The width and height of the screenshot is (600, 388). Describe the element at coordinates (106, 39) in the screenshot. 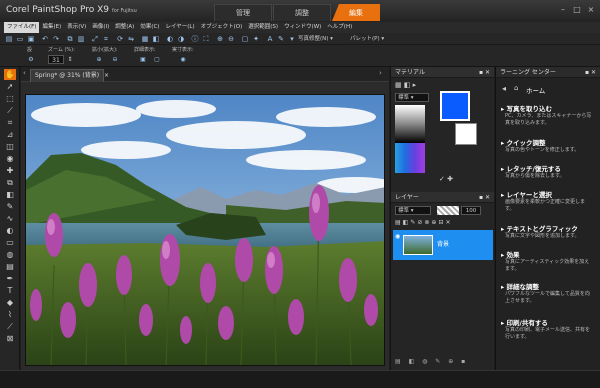

I see `crop-icon: ⌗` at that location.